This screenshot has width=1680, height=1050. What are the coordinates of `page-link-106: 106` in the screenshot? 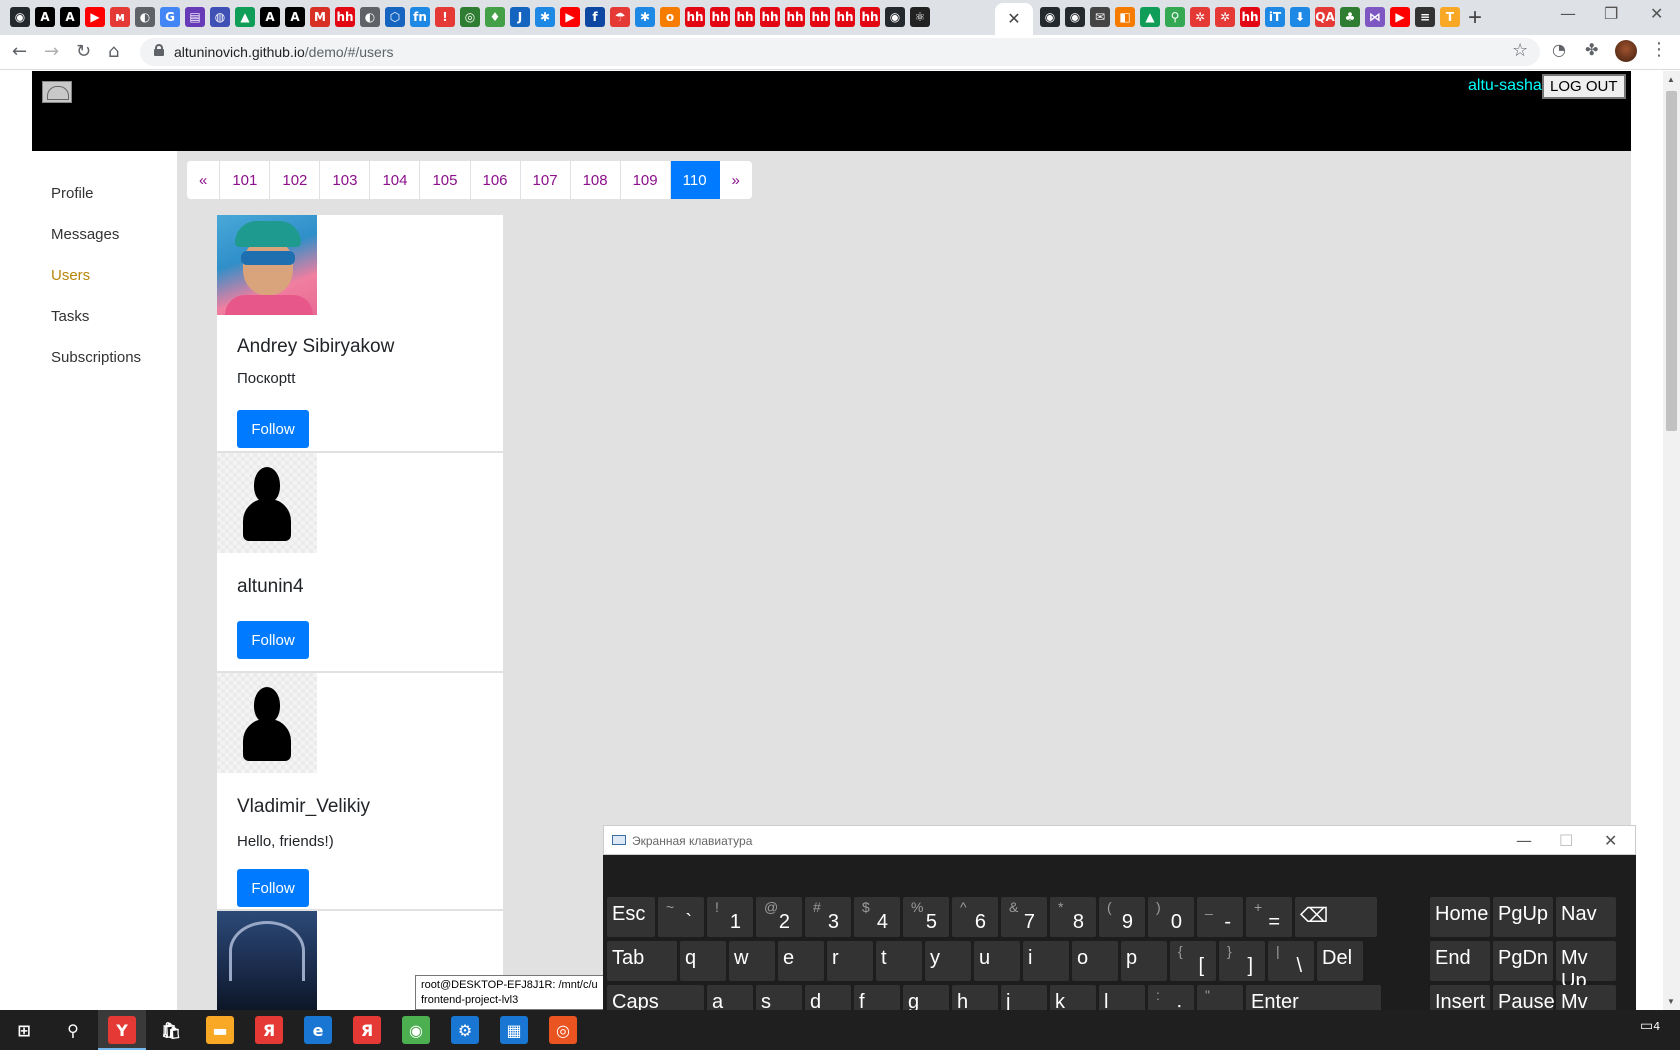 It's located at (495, 180).